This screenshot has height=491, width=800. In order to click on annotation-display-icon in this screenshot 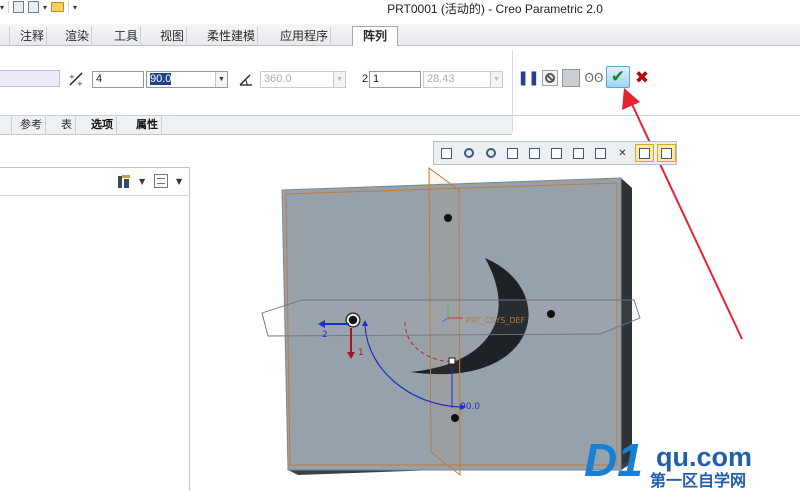, I will do `click(666, 153)`.